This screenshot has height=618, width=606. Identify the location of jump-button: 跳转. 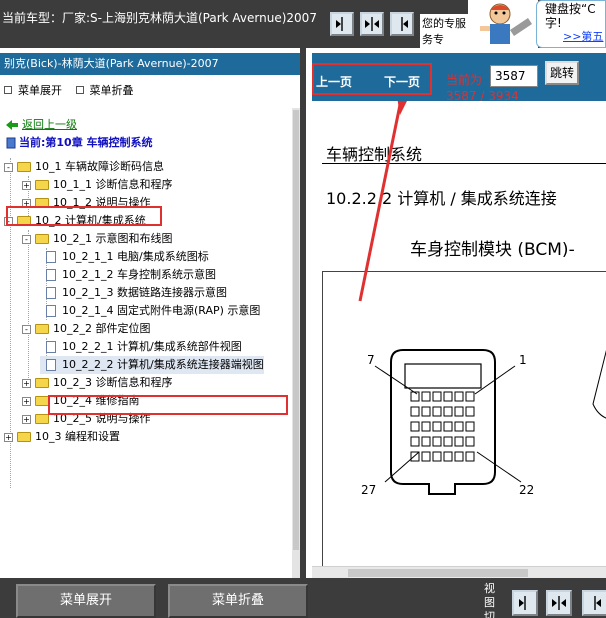
(562, 73).